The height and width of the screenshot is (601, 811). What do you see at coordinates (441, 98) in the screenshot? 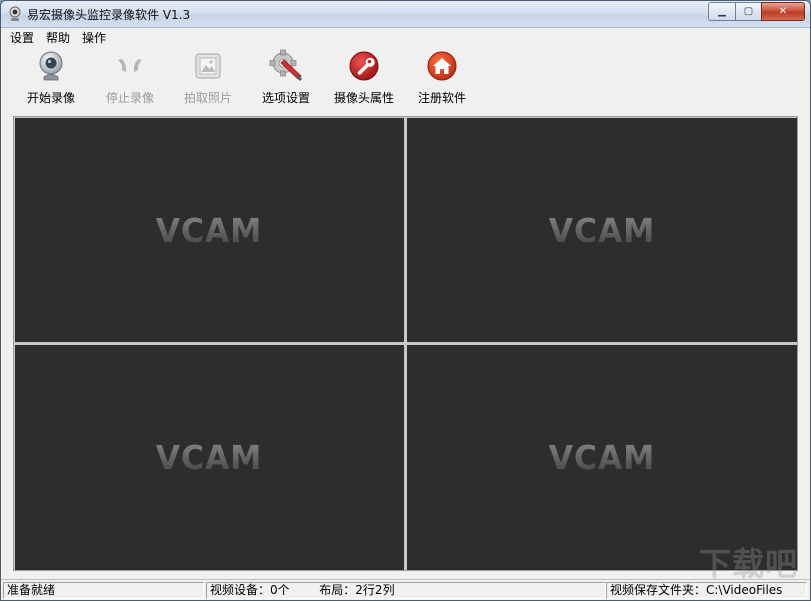
I see `register-software-label: 注册软件` at bounding box center [441, 98].